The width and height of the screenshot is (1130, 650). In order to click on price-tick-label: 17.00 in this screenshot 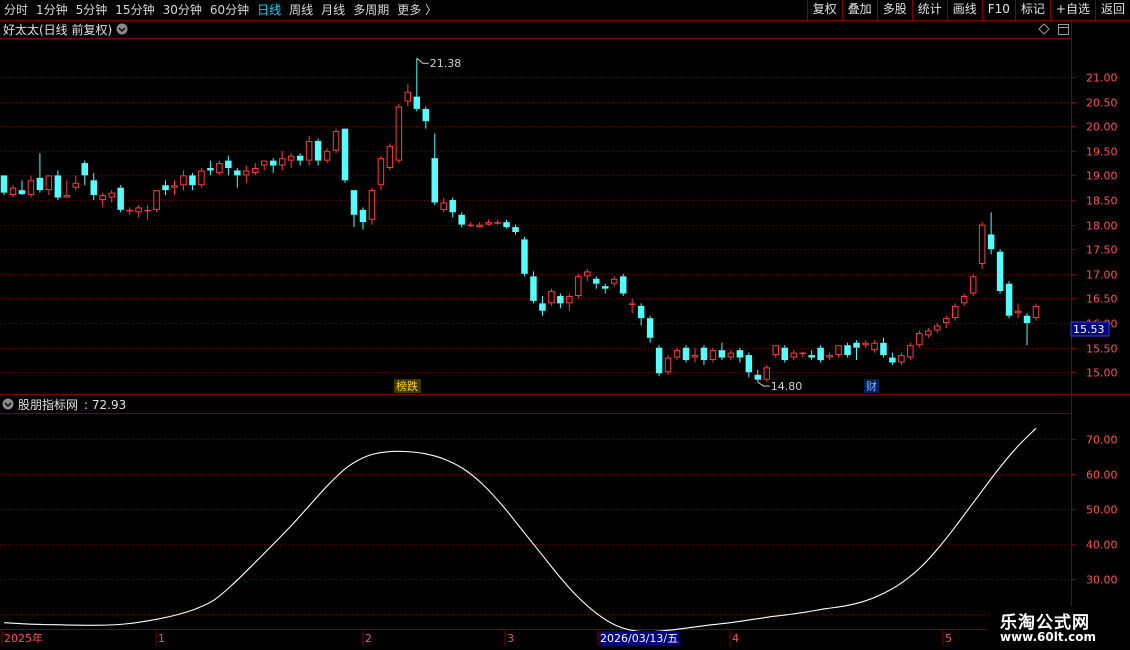, I will do `click(1102, 275)`.